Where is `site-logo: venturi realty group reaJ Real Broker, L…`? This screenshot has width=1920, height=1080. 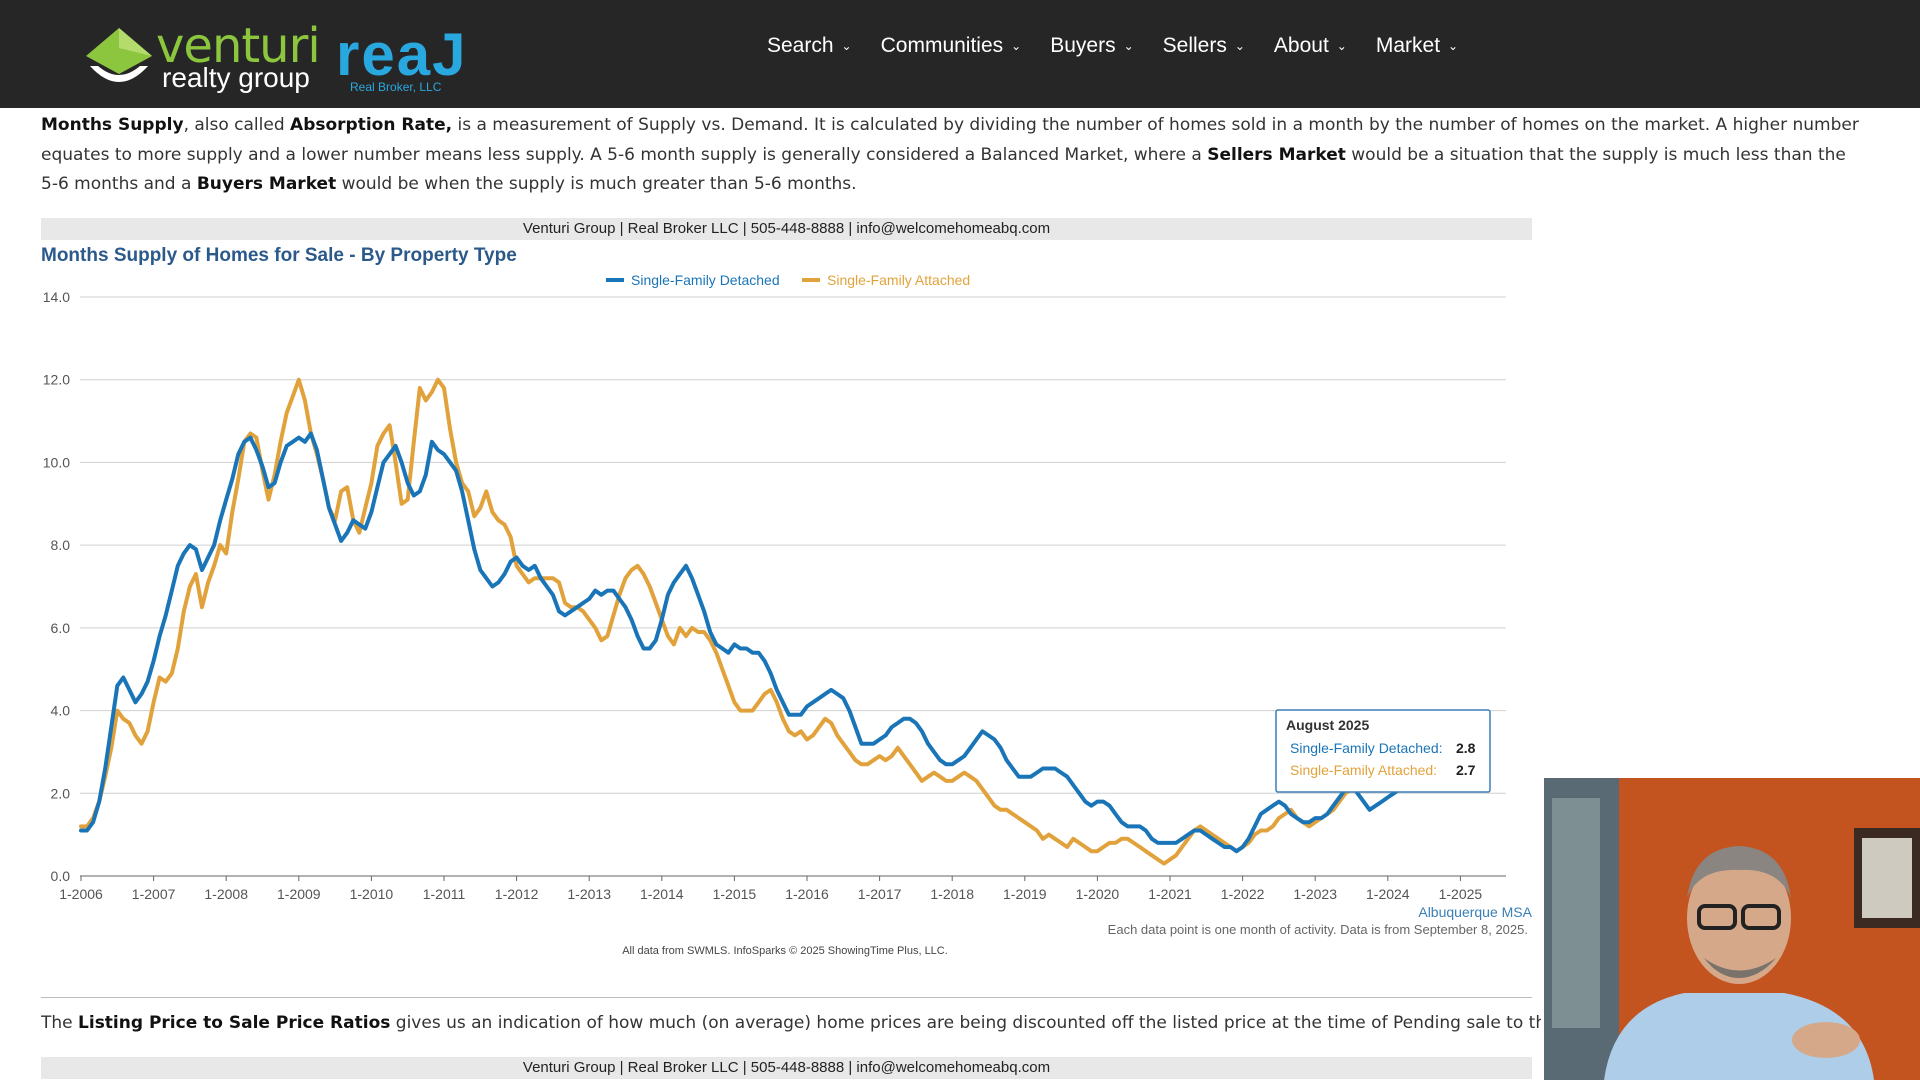
site-logo: venturi realty group reaJ Real Broker, L… is located at coordinates (279, 58).